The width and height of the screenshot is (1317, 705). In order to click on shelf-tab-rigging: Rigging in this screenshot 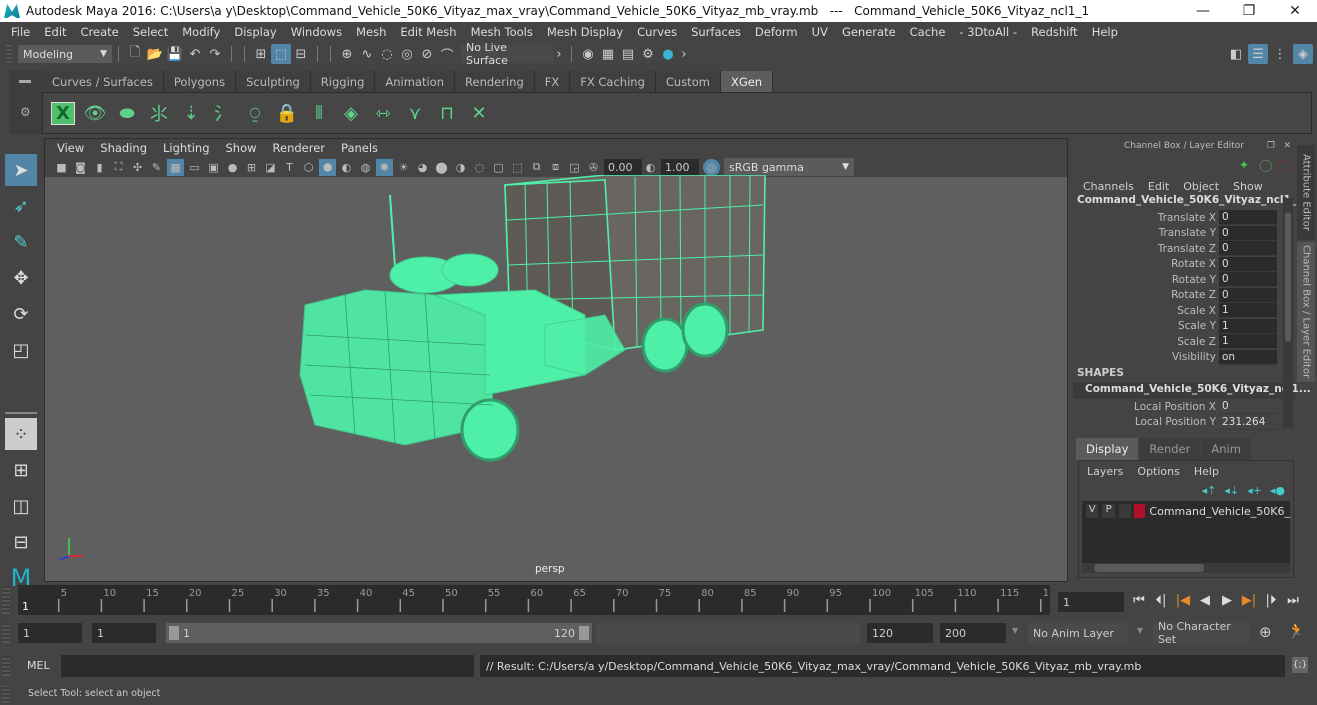, I will do `click(343, 81)`.